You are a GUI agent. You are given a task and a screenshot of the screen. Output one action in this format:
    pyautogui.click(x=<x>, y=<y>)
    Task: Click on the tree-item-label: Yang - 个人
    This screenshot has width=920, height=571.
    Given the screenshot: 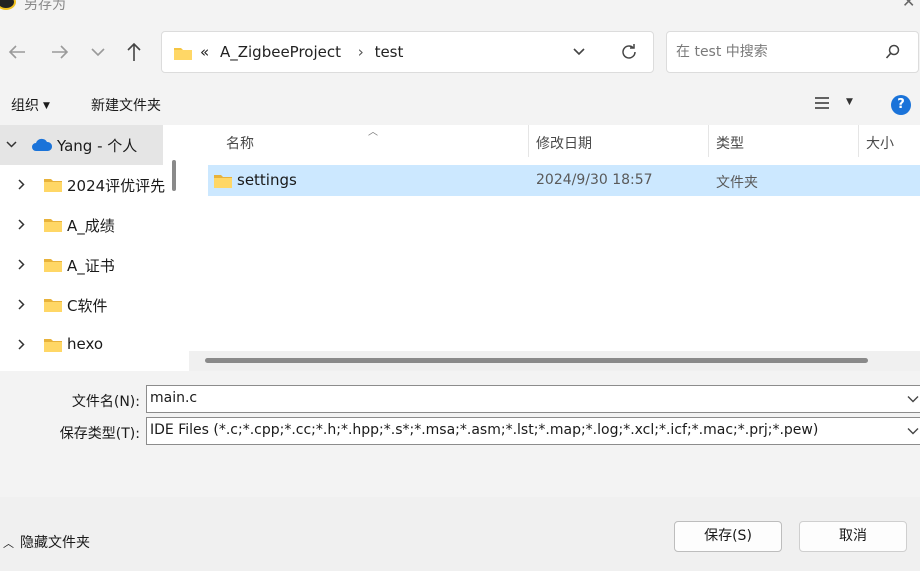 What is the action you would take?
    pyautogui.click(x=97, y=146)
    